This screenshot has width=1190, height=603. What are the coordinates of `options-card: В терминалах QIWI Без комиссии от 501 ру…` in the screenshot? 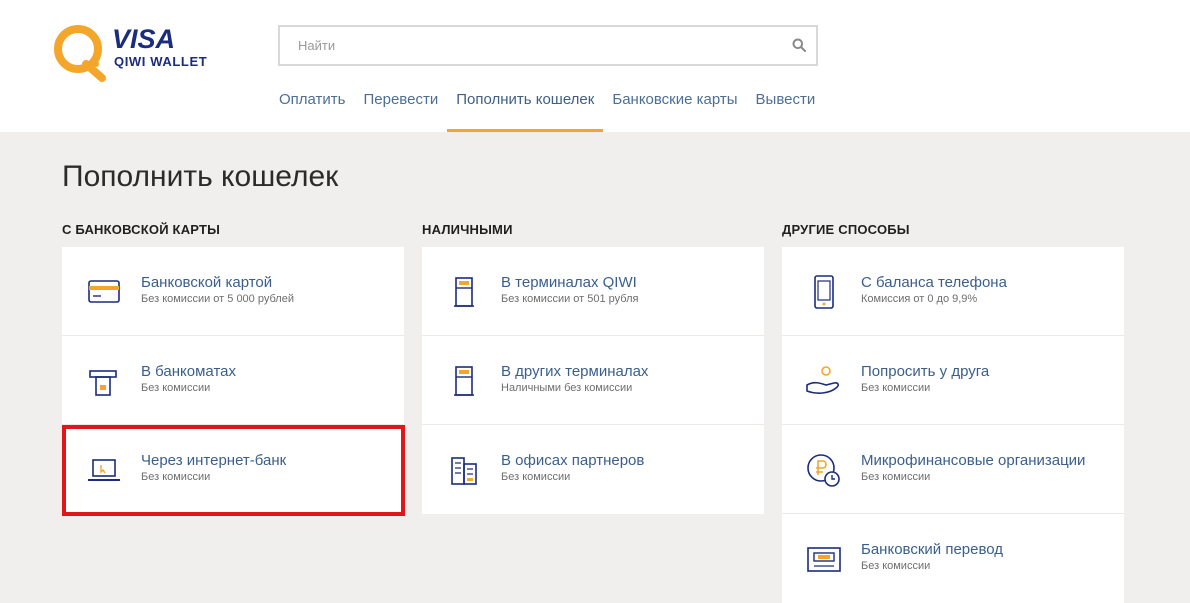 It's located at (593, 380).